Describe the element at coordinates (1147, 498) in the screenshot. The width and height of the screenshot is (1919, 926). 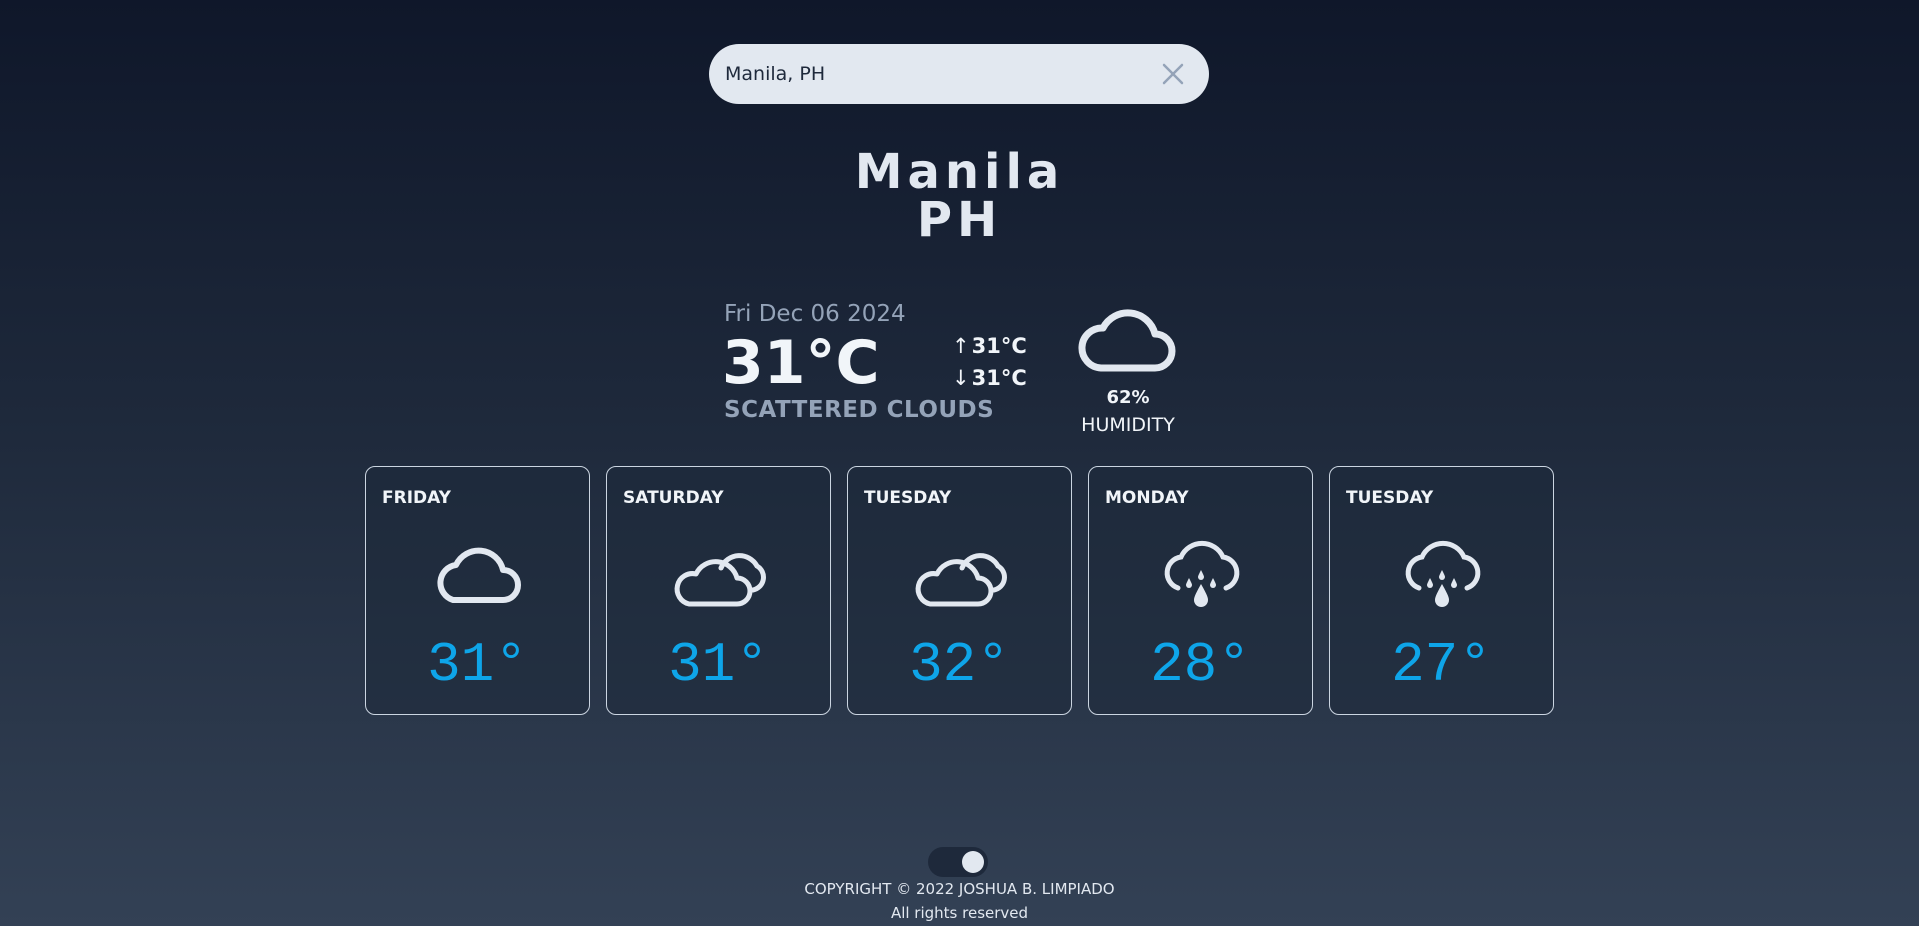
I see `forecast-day: MONDAY` at that location.